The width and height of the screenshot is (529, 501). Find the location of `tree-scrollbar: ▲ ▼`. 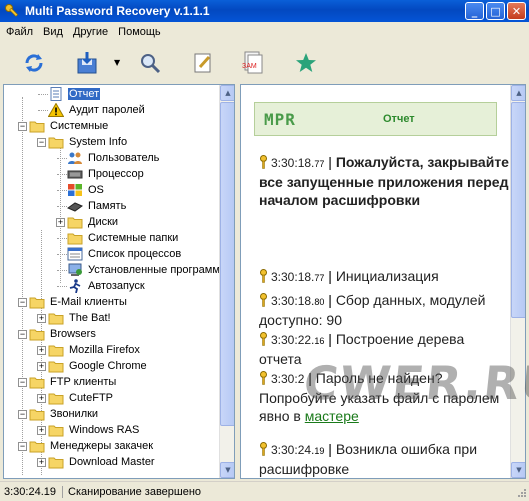

tree-scrollbar: ▲ ▼ is located at coordinates (226, 281).